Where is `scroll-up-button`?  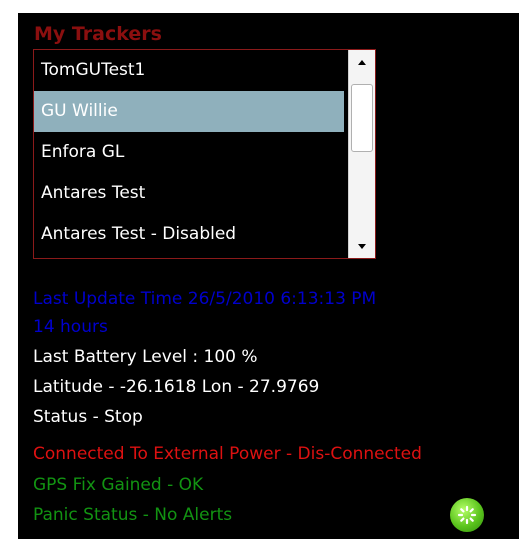
scroll-up-button is located at coordinates (362, 62).